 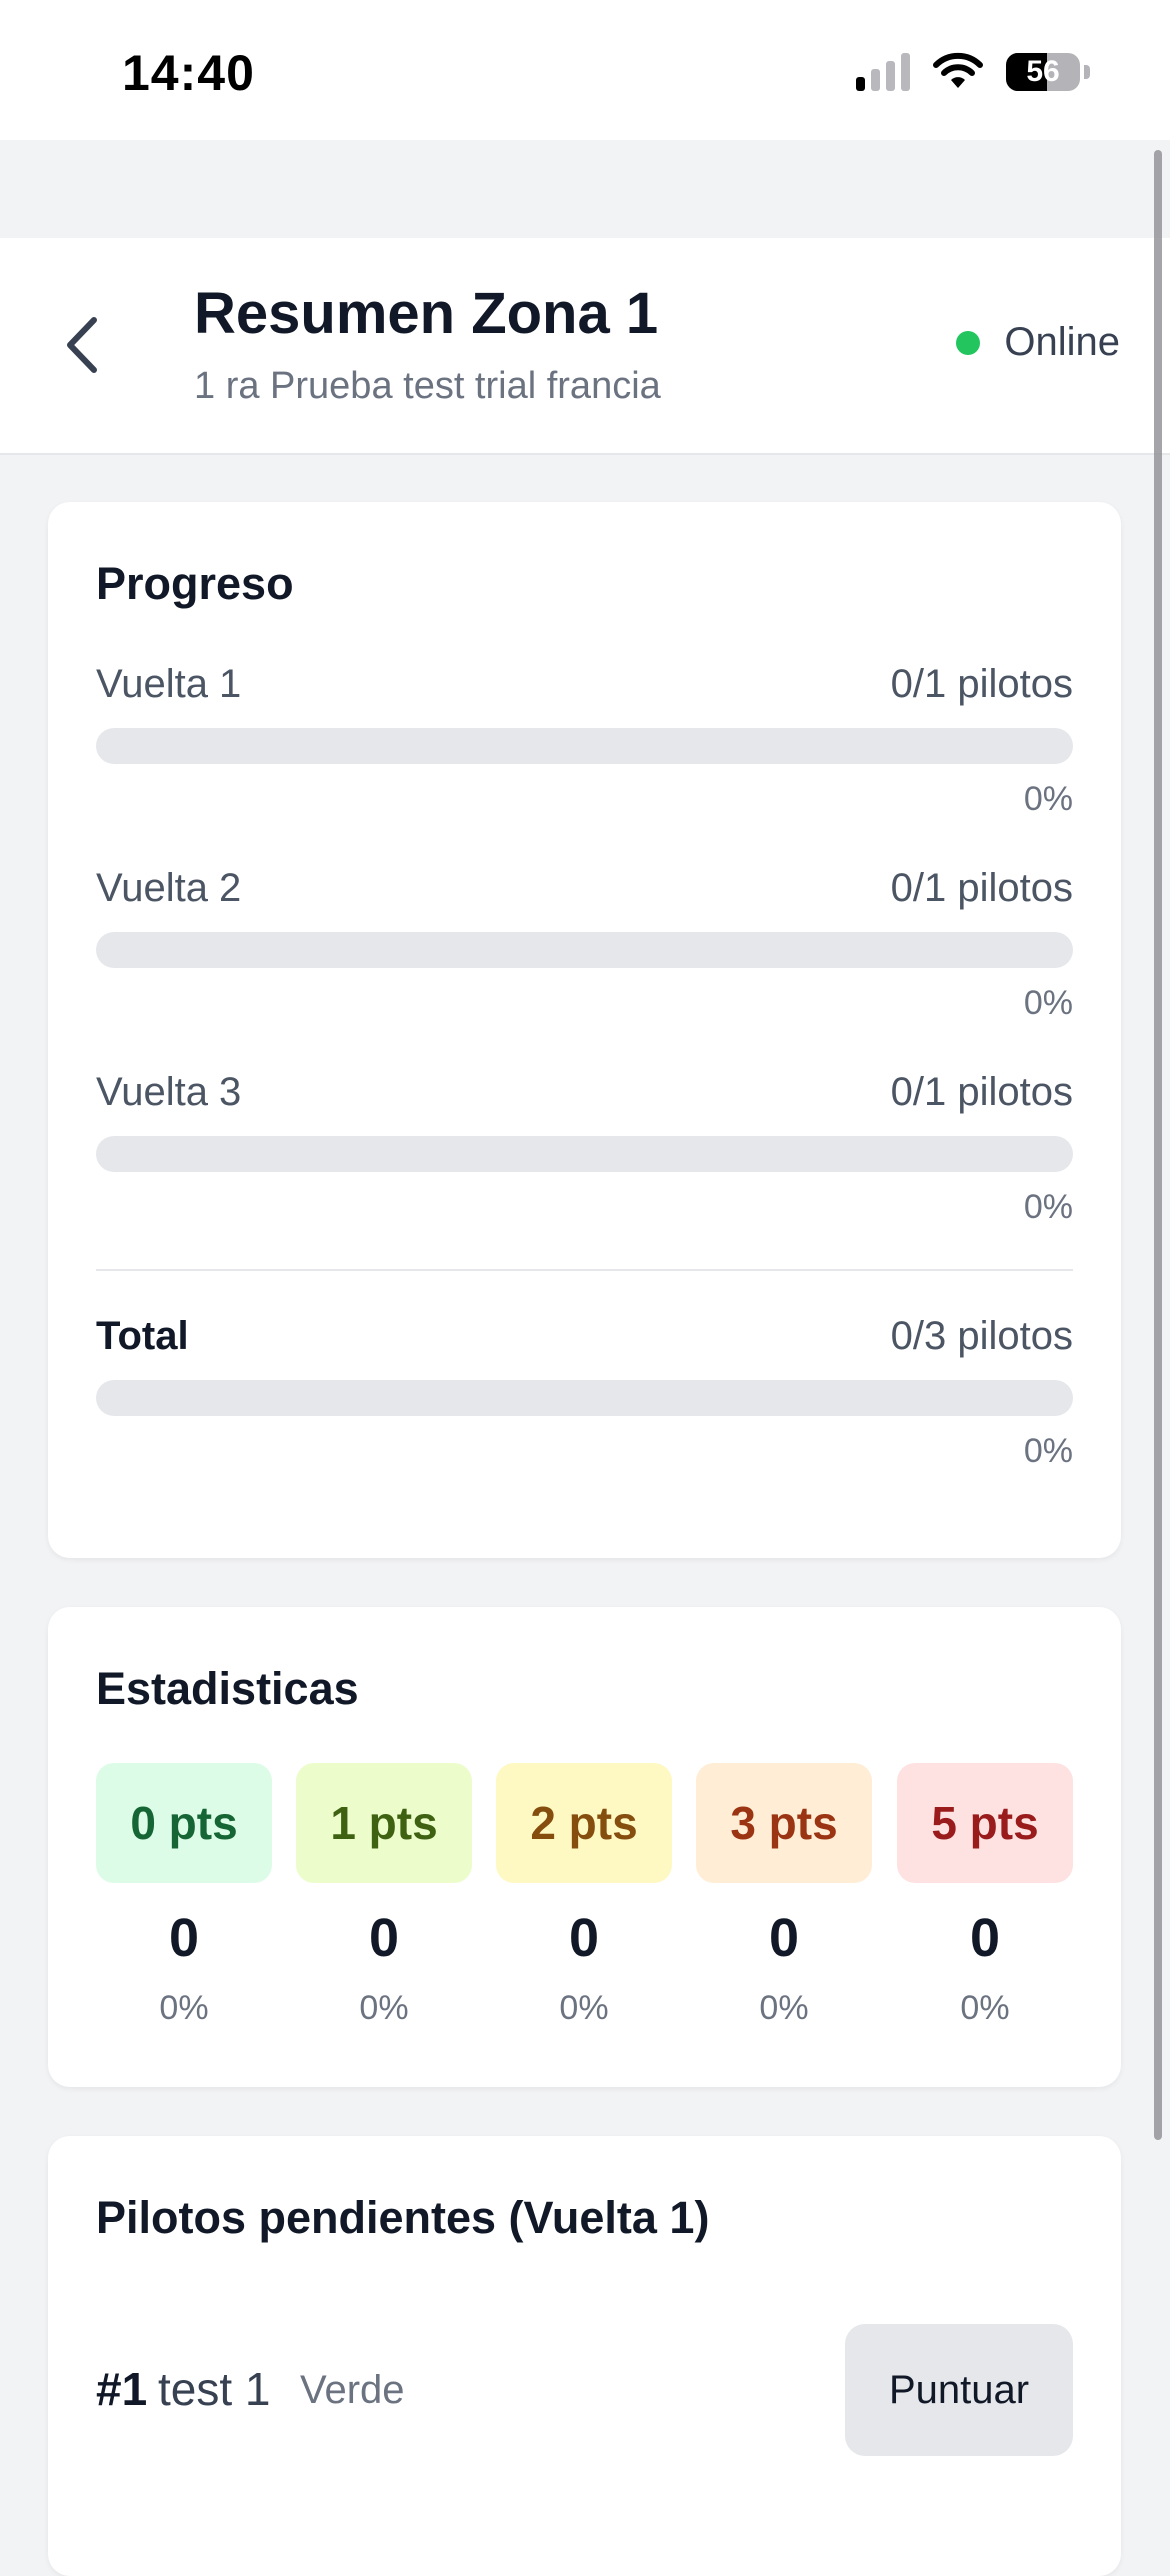 What do you see at coordinates (584, 1895) in the screenshot?
I see `stat-column: 2 pts 0 0%` at bounding box center [584, 1895].